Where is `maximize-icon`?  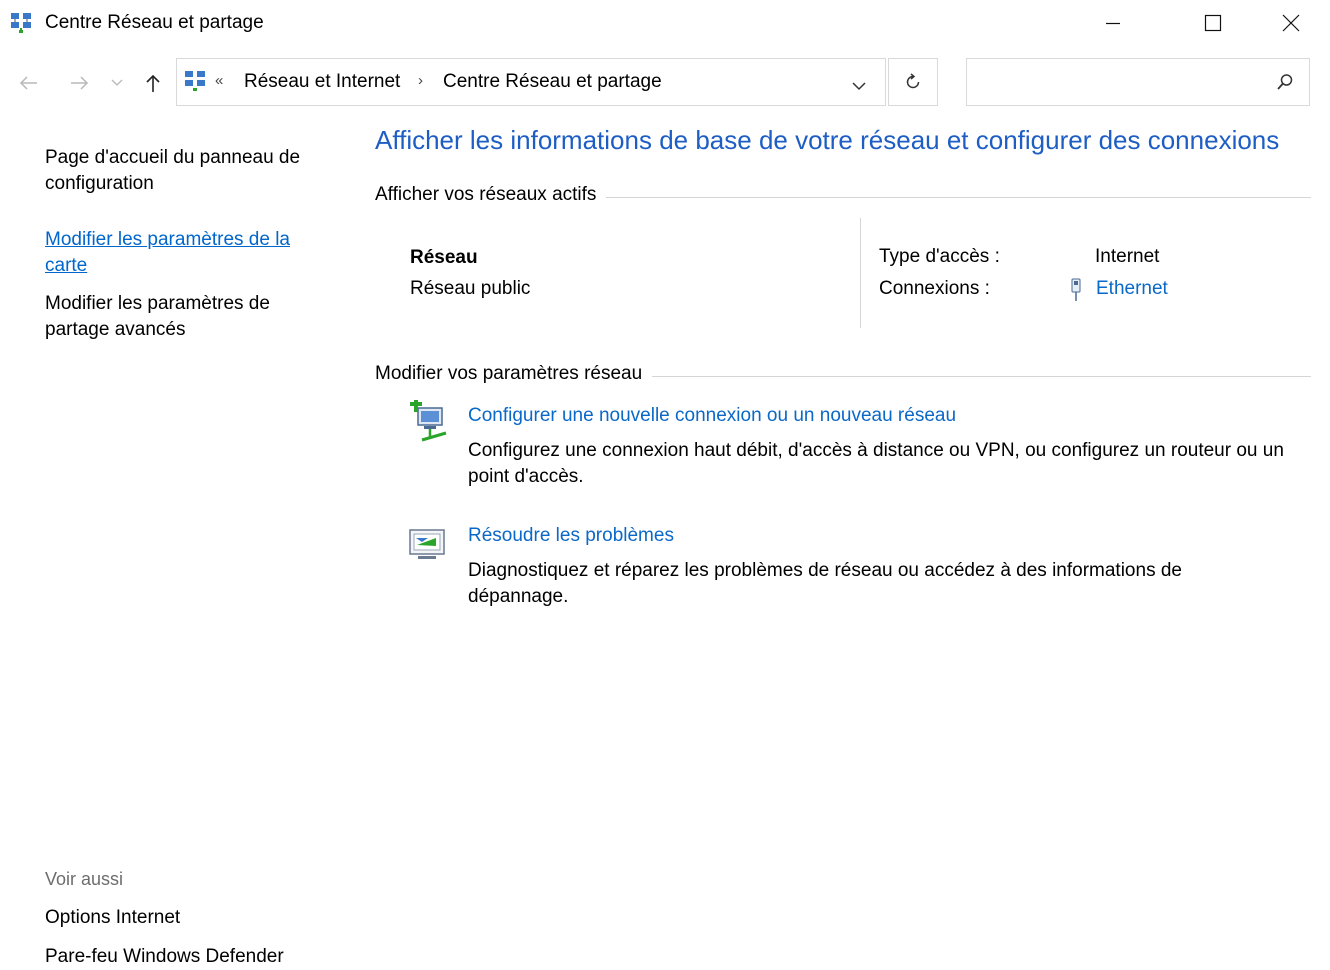 maximize-icon is located at coordinates (1213, 23).